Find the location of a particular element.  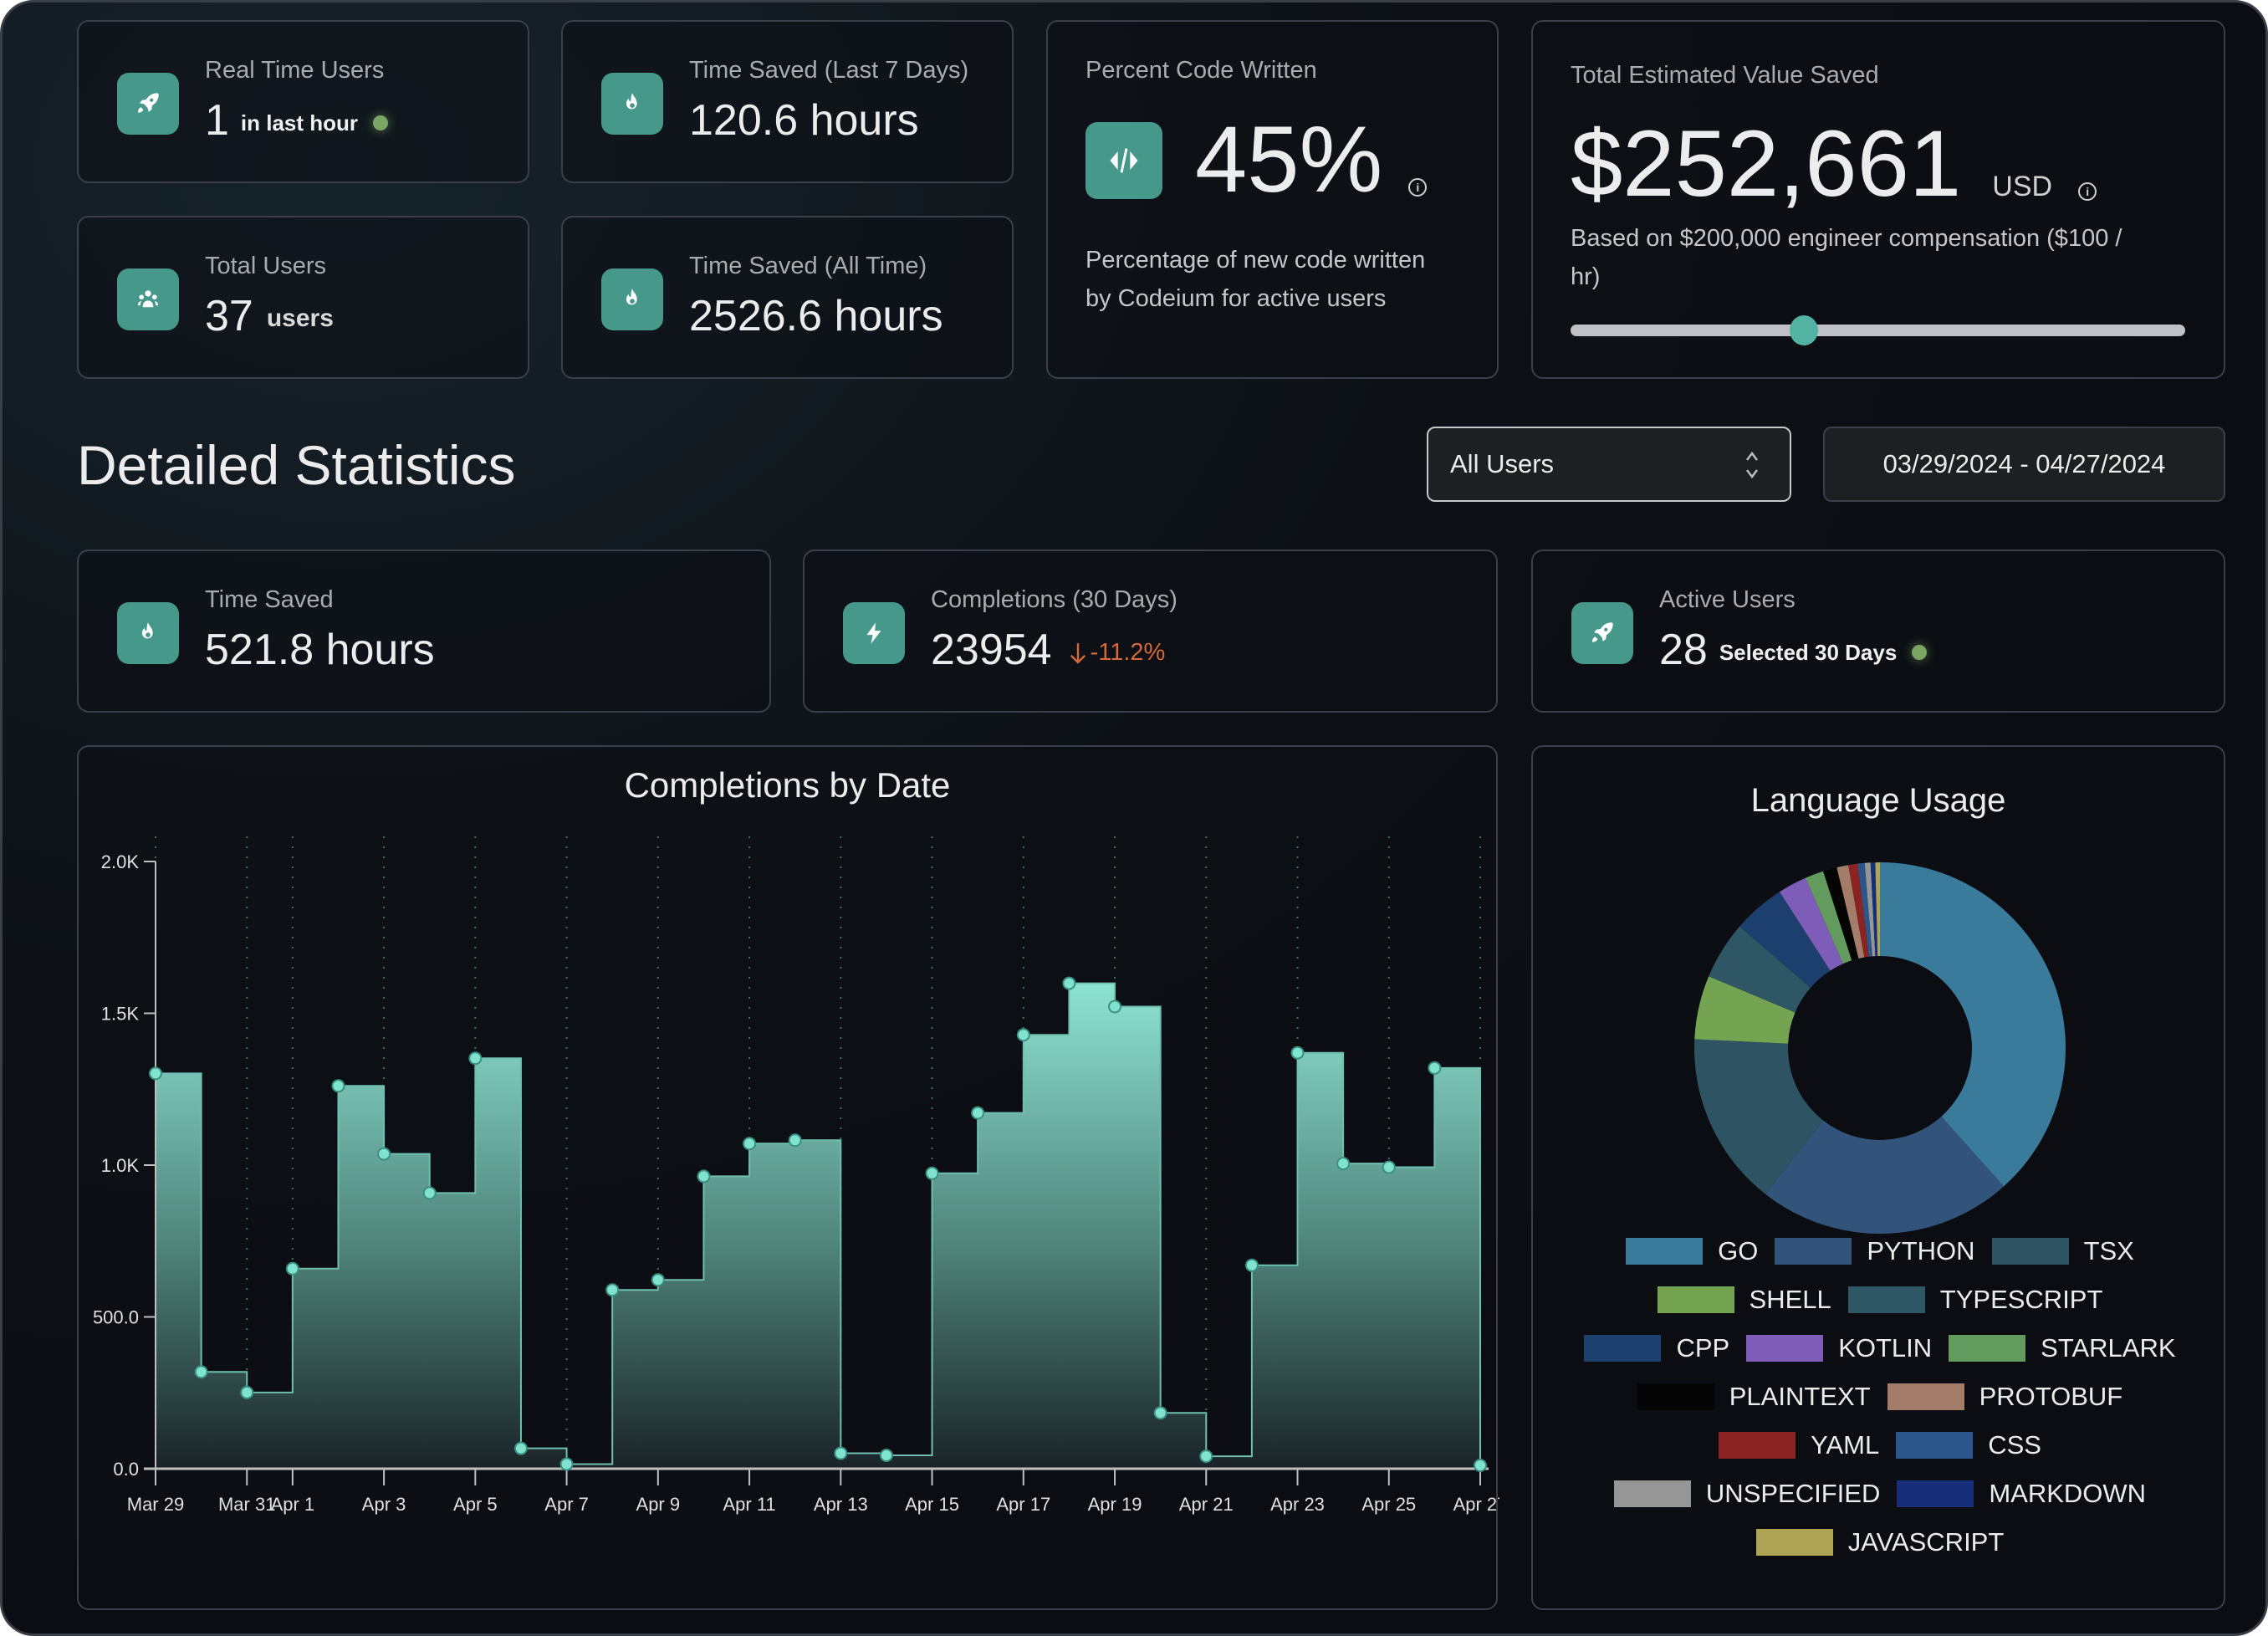

legend-item: CSS is located at coordinates (1968, 1445).